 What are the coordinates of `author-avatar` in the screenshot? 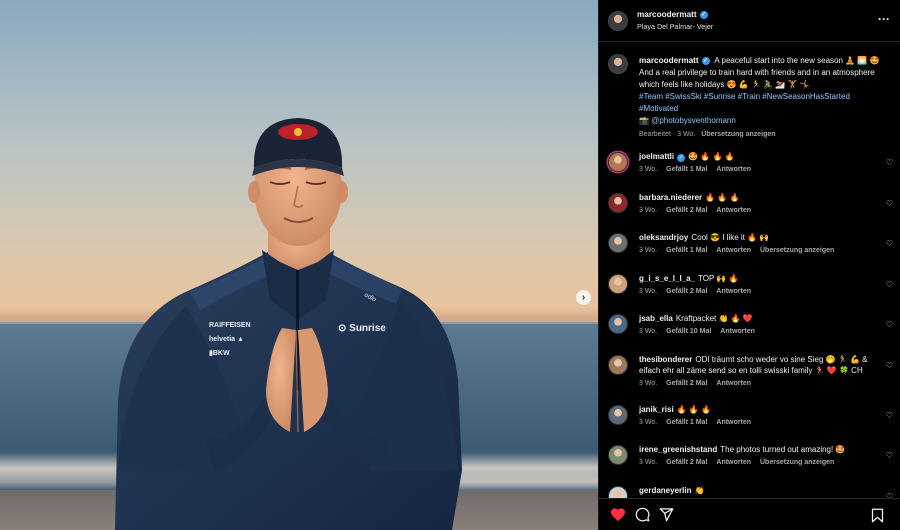 It's located at (618, 20).